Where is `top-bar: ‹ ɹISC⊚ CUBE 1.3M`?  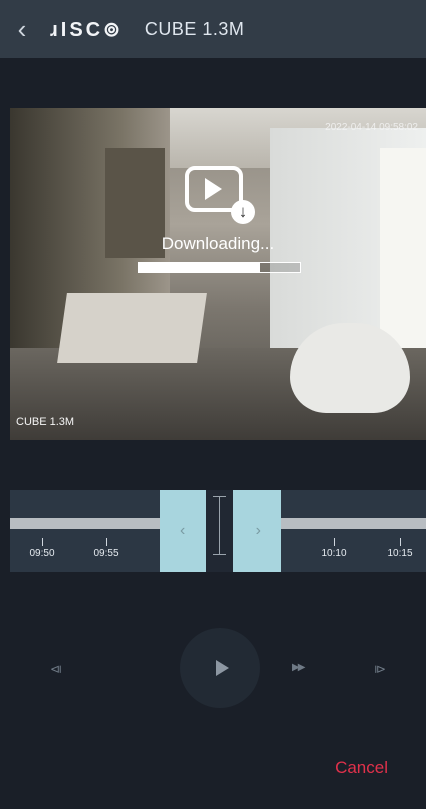 top-bar: ‹ ɹISC⊚ CUBE 1.3M is located at coordinates (213, 29).